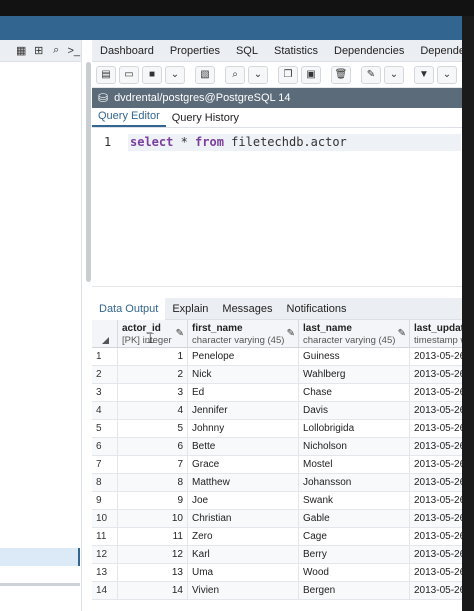 The image size is (474, 611). I want to click on cell-actor-id: 3, so click(153, 393).